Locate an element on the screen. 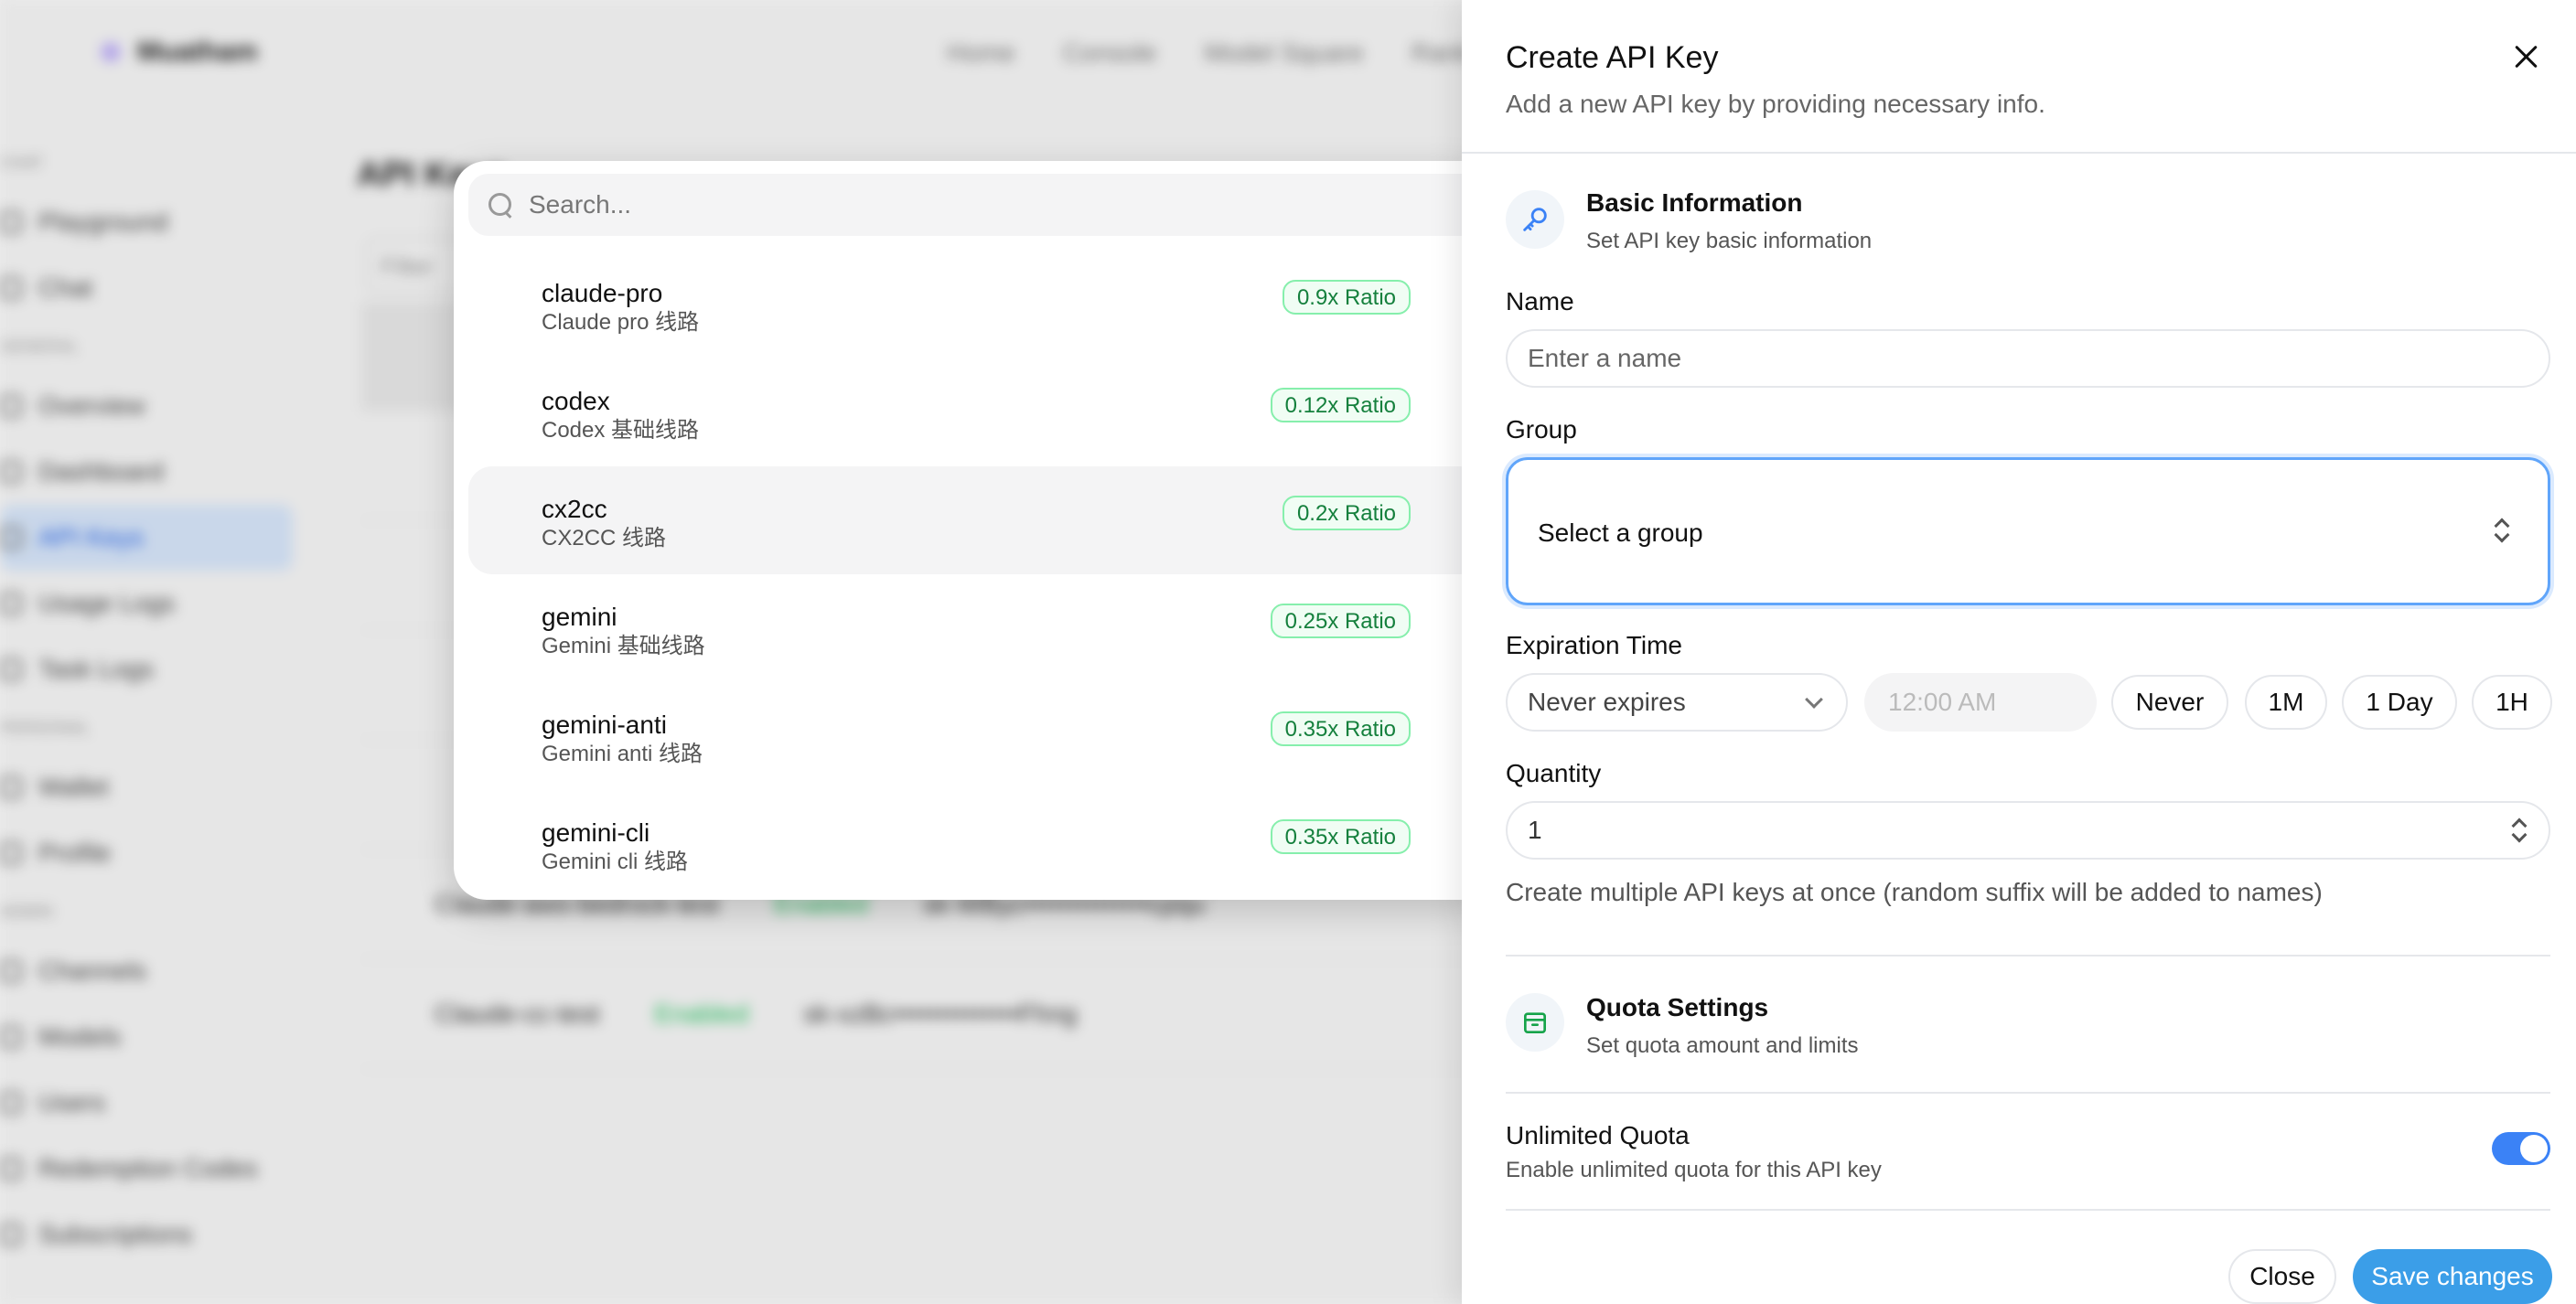 This screenshot has width=2576, height=1304. quantity-stepper is located at coordinates (2028, 830).